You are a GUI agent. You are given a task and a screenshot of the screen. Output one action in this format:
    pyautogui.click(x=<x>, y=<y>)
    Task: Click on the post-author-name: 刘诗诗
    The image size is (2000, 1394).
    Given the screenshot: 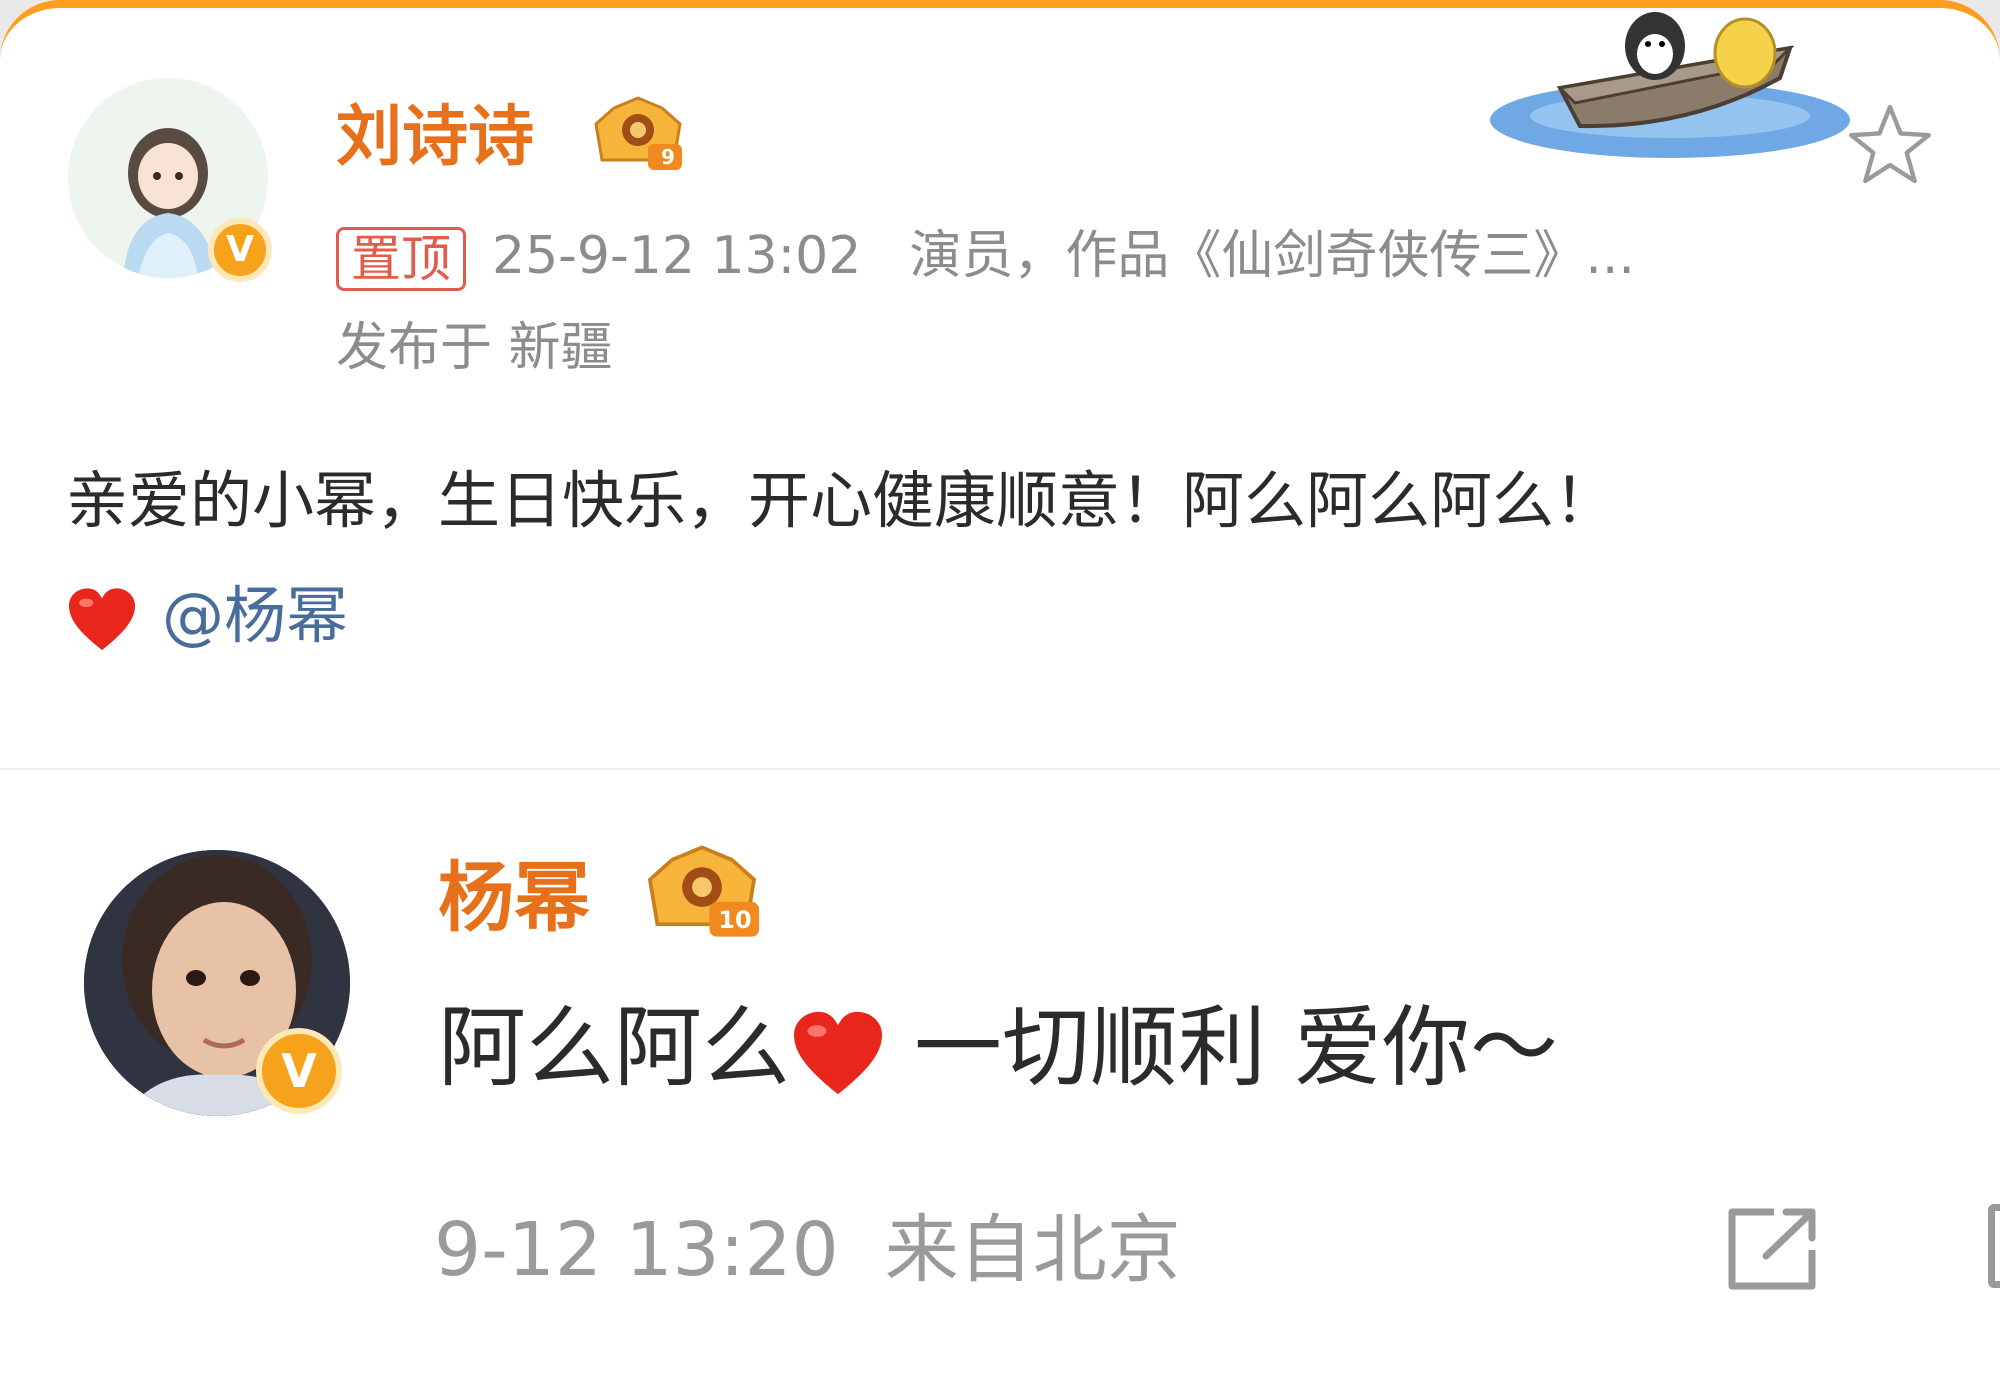 What is the action you would take?
    pyautogui.click(x=435, y=137)
    